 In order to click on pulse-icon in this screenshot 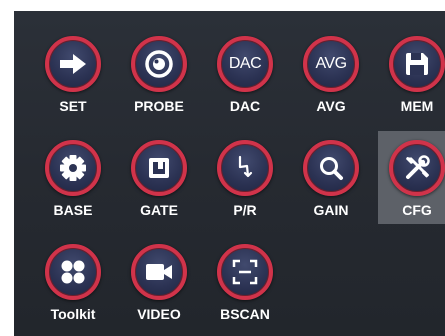, I will do `click(245, 166)`.